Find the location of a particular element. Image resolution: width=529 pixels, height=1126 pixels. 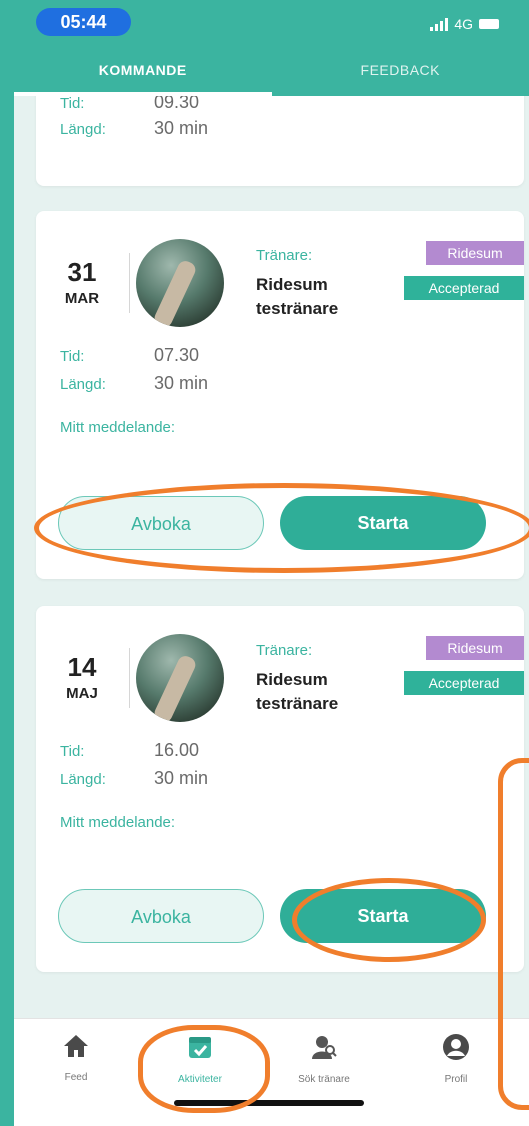

tab-kommande-label: KOMMANDE is located at coordinates (143, 73).